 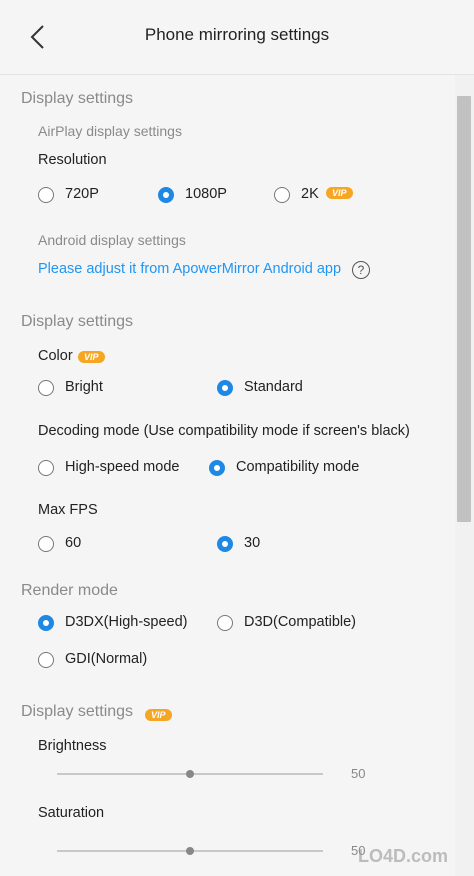 I want to click on section-title-display-3: Display settings, so click(x=77, y=711).